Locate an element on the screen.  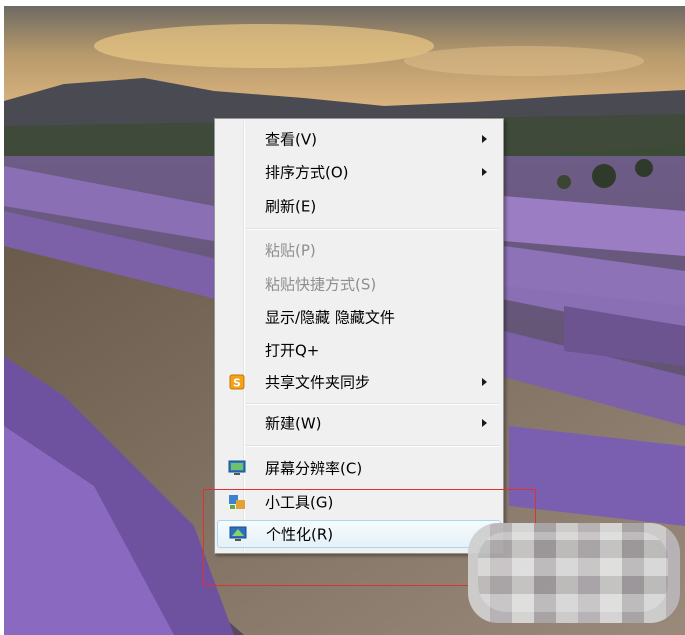
svg-text: S is located at coordinates (237, 383).